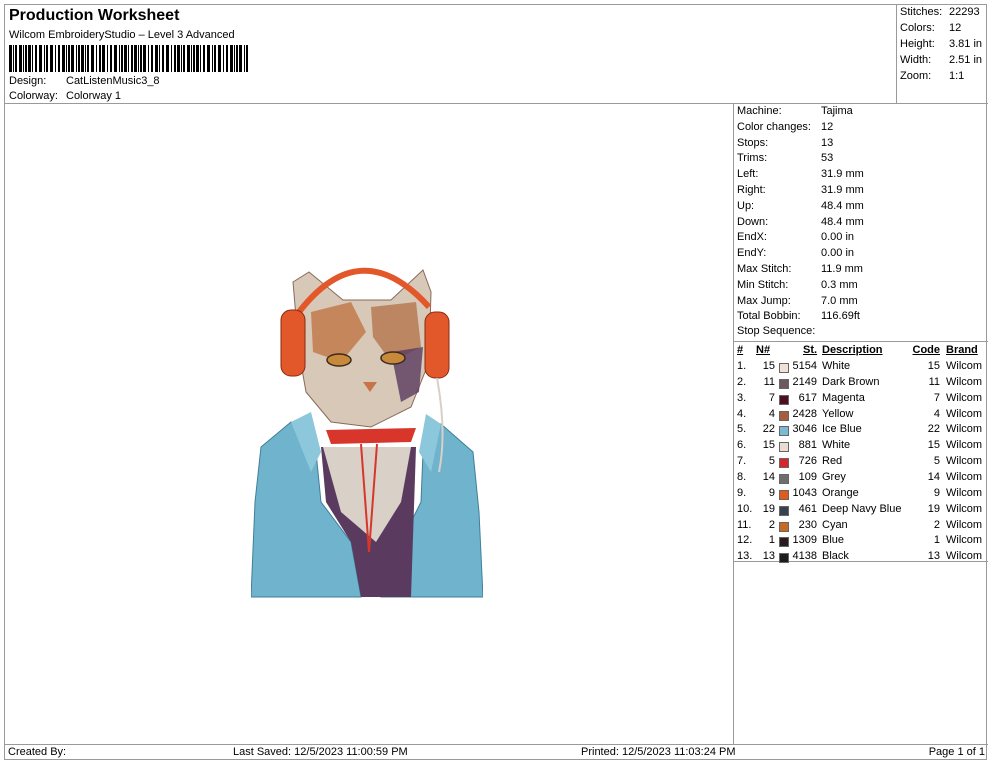 Image resolution: width=990 pixels, height=762 pixels. What do you see at coordinates (964, 12) in the screenshot?
I see `stitches-value: 22293` at bounding box center [964, 12].